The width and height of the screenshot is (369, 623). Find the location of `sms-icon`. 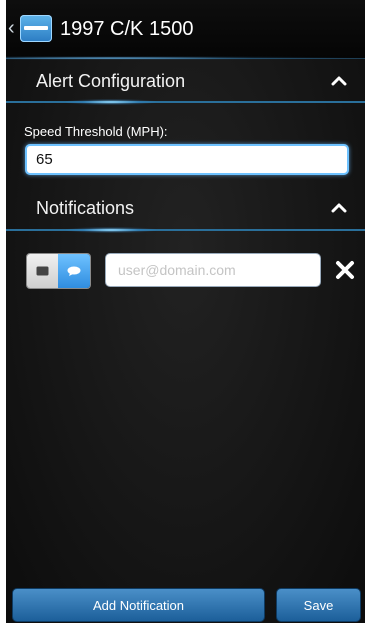

sms-icon is located at coordinates (74, 271).